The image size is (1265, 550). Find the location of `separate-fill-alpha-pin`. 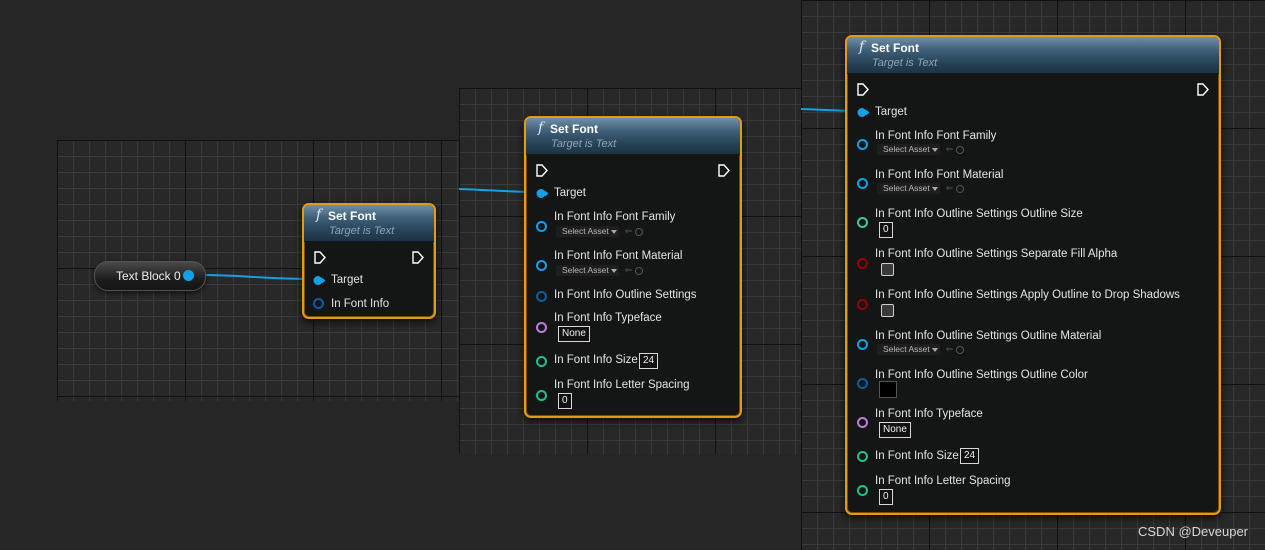

separate-fill-alpha-pin is located at coordinates (862, 263).